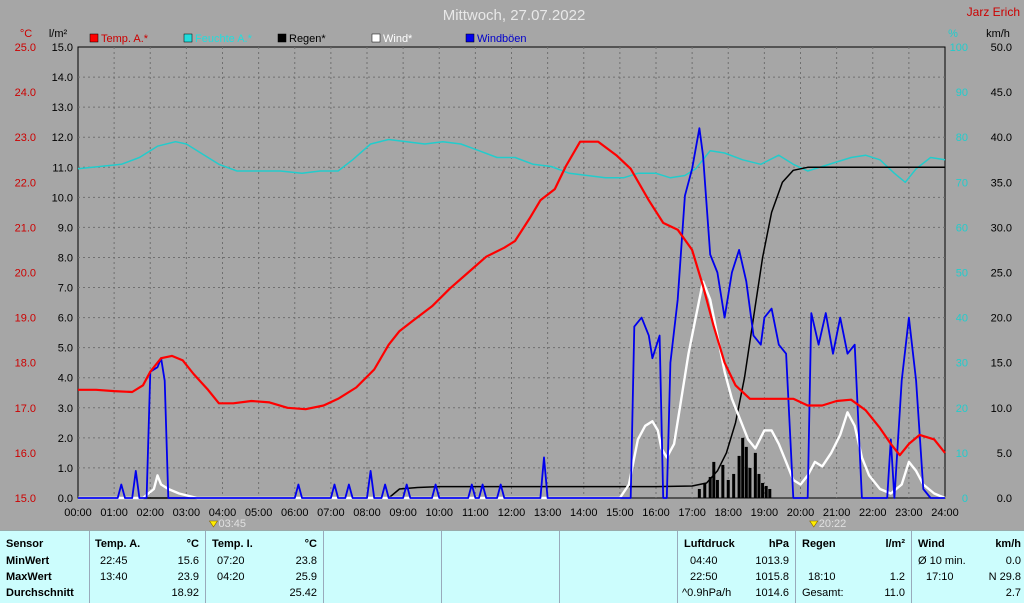 The height and width of the screenshot is (603, 1024). Describe the element at coordinates (511, 161) in the screenshot. I see `series-line-humidity` at that location.